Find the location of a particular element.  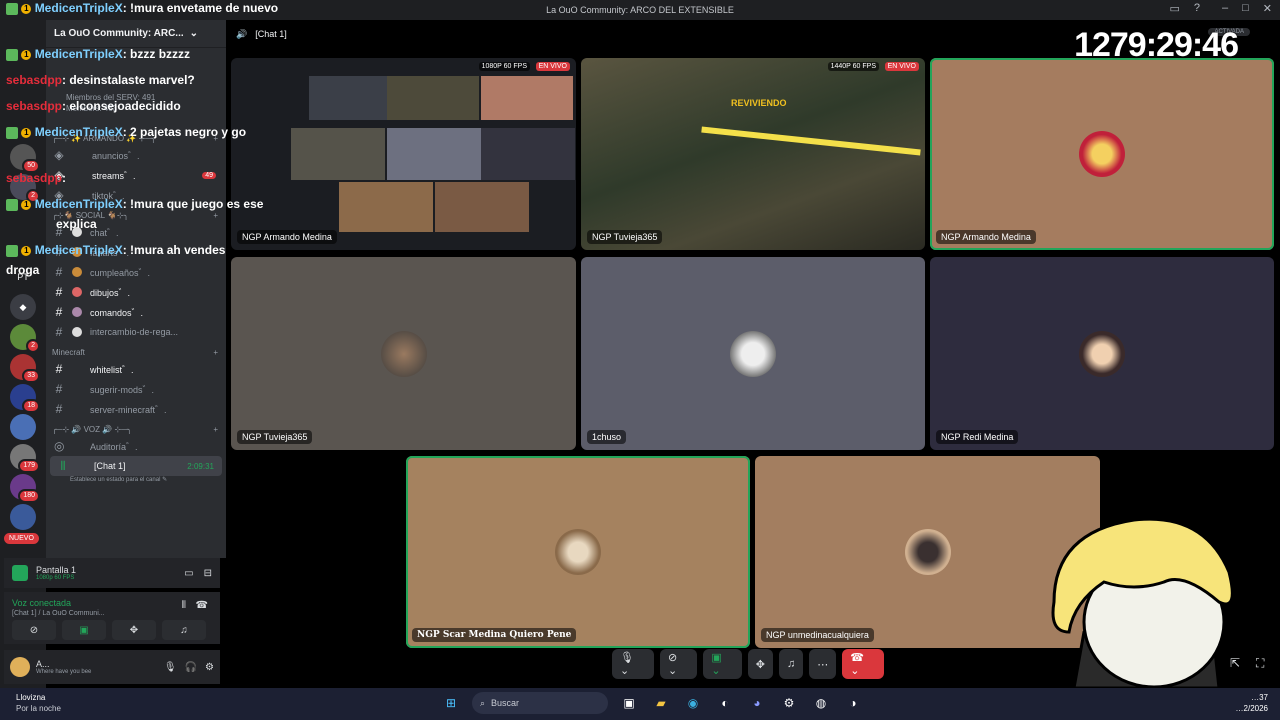

server-icon: 180 is located at coordinates (25, 488).